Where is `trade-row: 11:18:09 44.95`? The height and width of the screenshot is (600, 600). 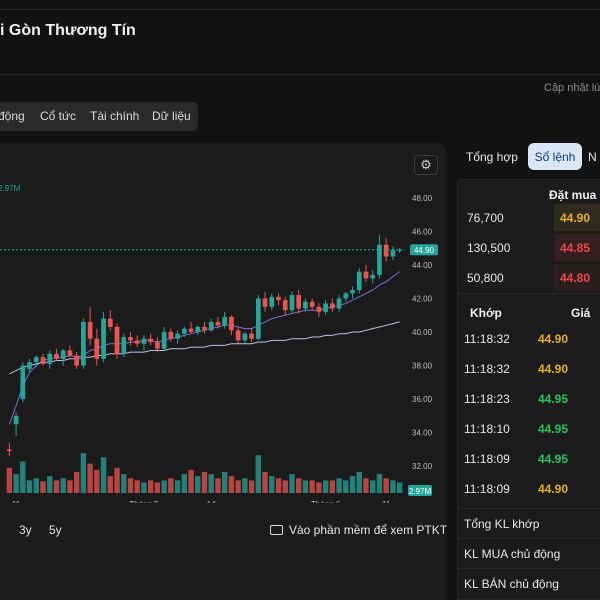
trade-row: 11:18:09 44.95 is located at coordinates (529, 467).